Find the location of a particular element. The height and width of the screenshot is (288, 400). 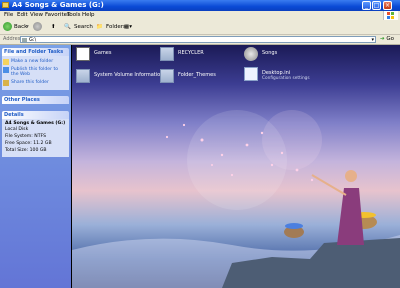

file-name: System Volume Information is located at coordinates (129, 75).